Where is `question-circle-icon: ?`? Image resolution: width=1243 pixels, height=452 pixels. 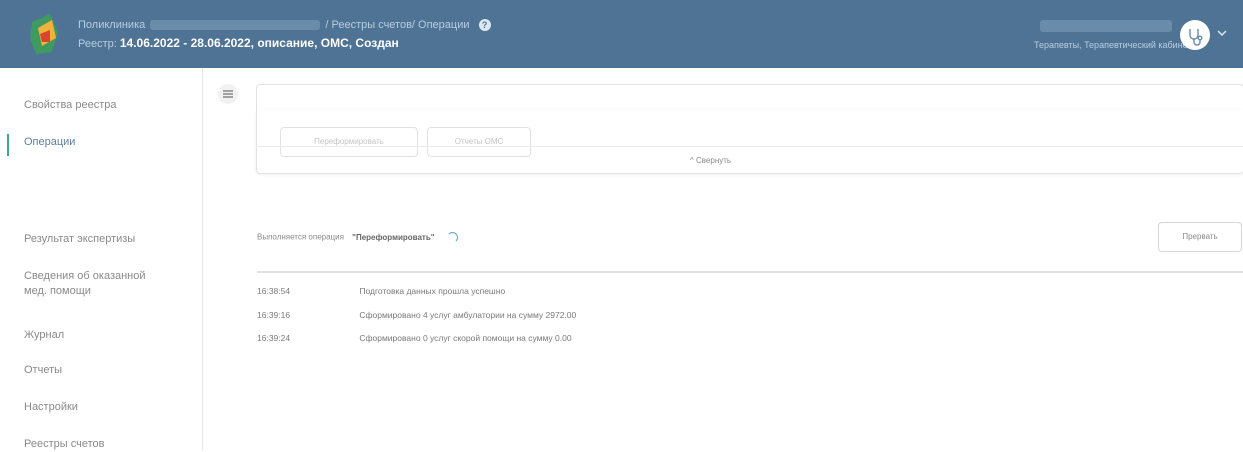 question-circle-icon: ? is located at coordinates (484, 25).